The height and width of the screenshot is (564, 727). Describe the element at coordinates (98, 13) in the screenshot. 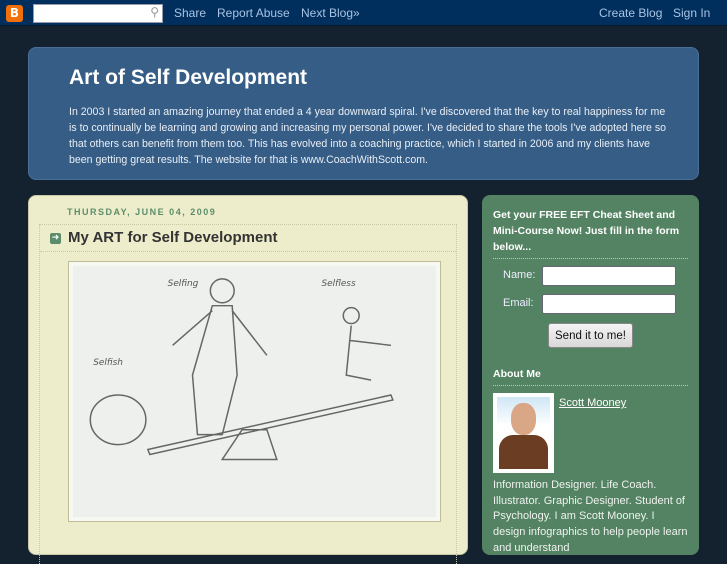

I see `search-input: ⚲` at that location.